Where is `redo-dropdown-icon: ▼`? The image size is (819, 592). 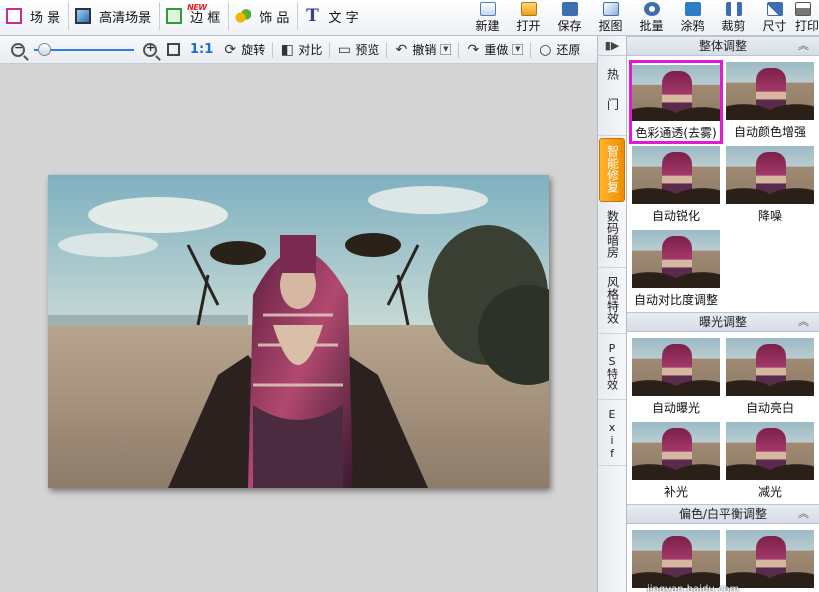 redo-dropdown-icon: ▼ is located at coordinates (518, 49).